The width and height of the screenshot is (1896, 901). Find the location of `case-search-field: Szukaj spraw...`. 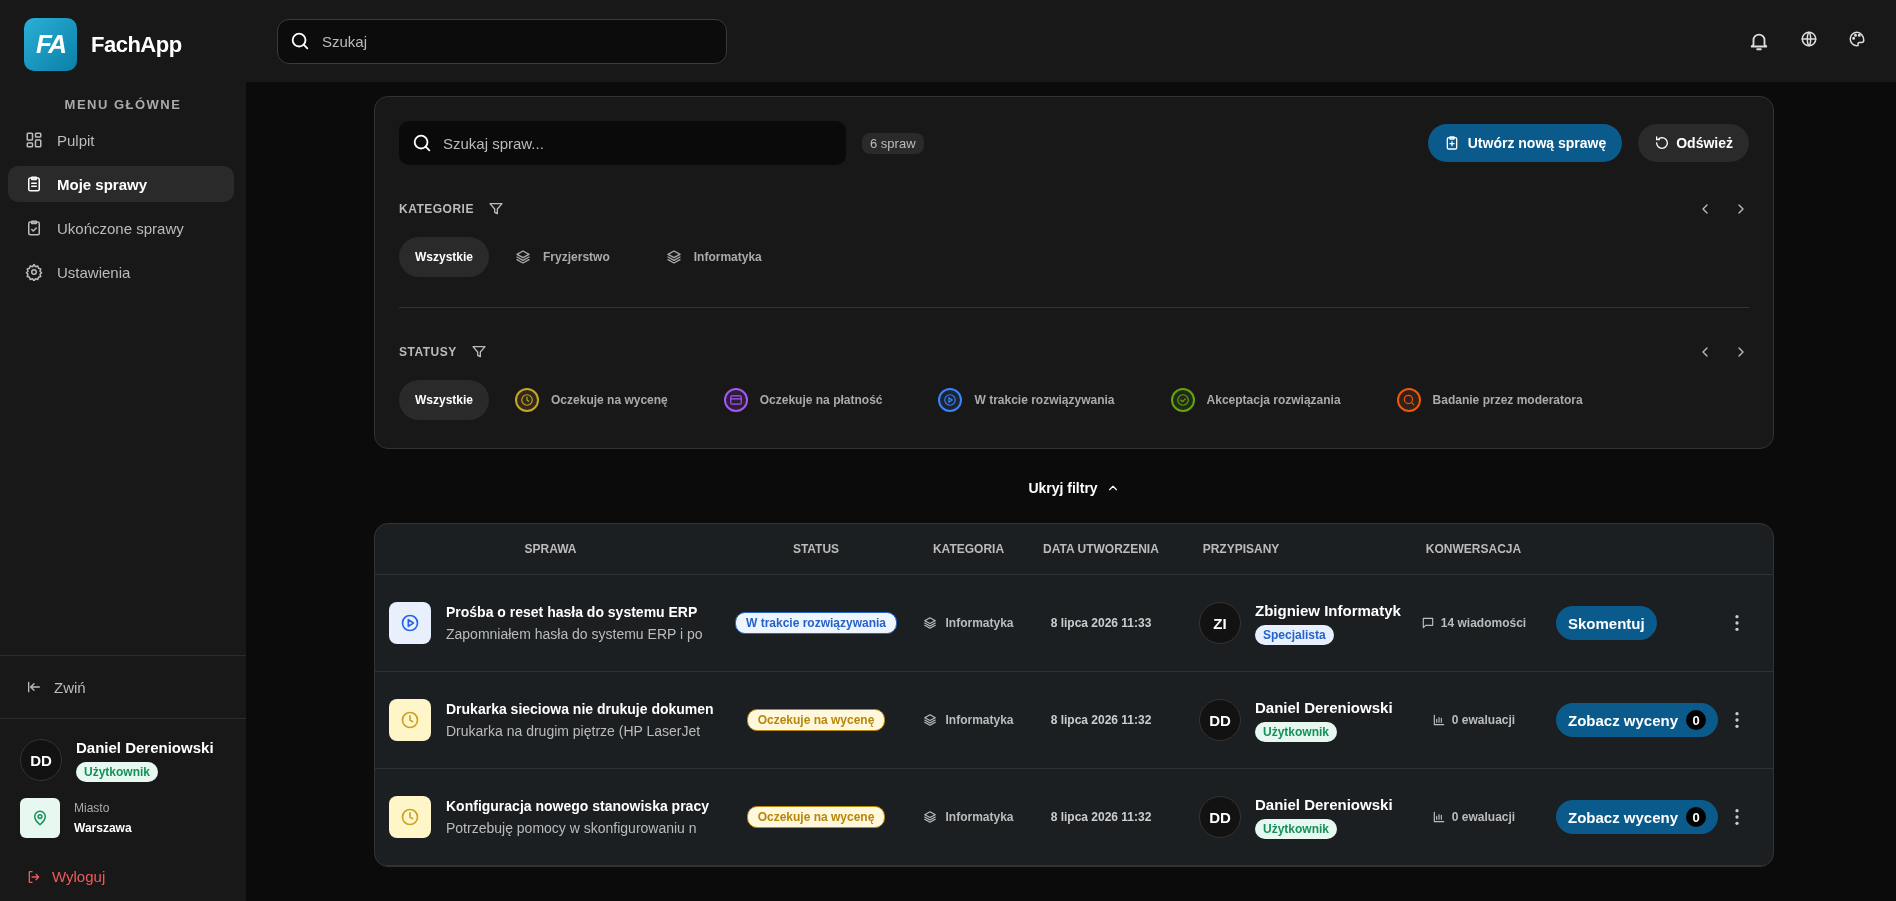

case-search-field: Szukaj spraw... is located at coordinates (622, 143).